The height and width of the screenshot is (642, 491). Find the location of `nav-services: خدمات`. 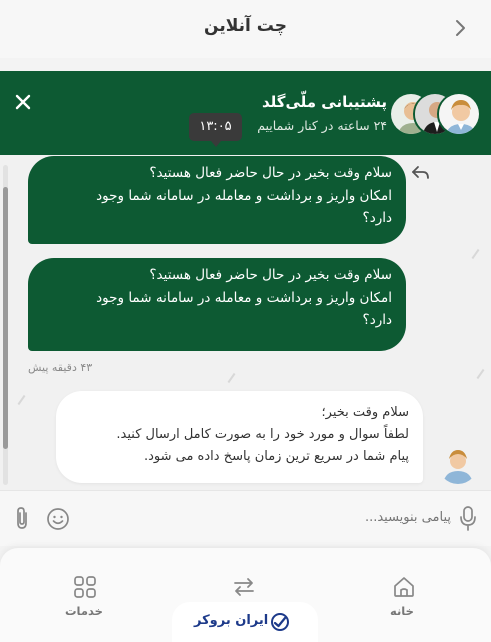

nav-services: خدمات is located at coordinates (85, 597).